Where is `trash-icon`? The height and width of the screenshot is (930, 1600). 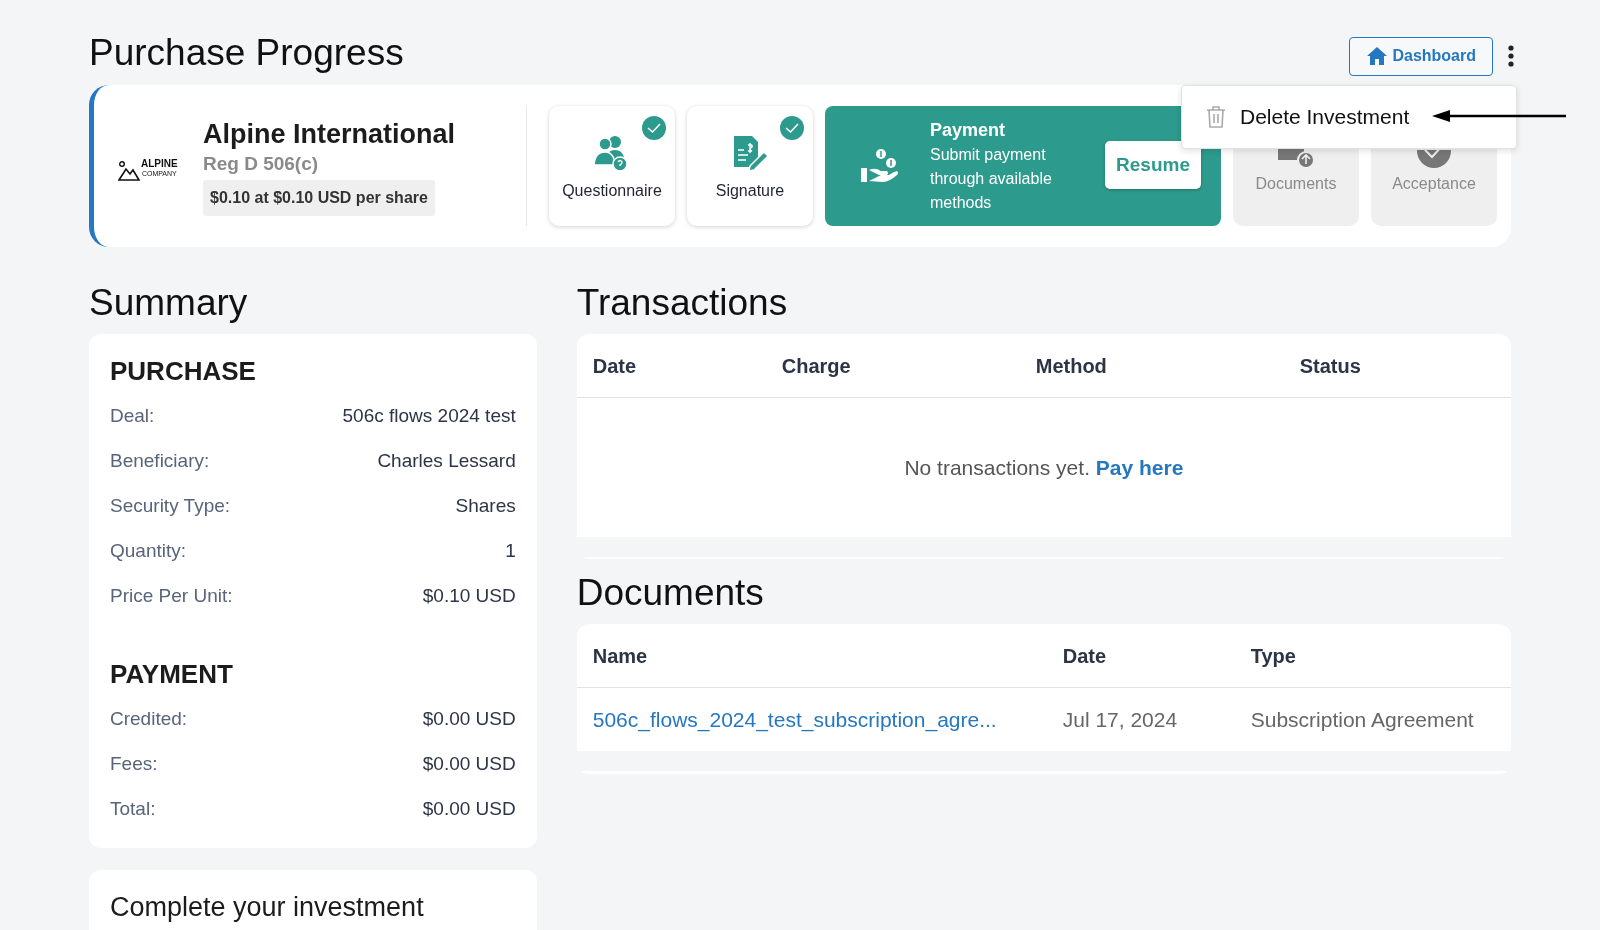
trash-icon is located at coordinates (1216, 117).